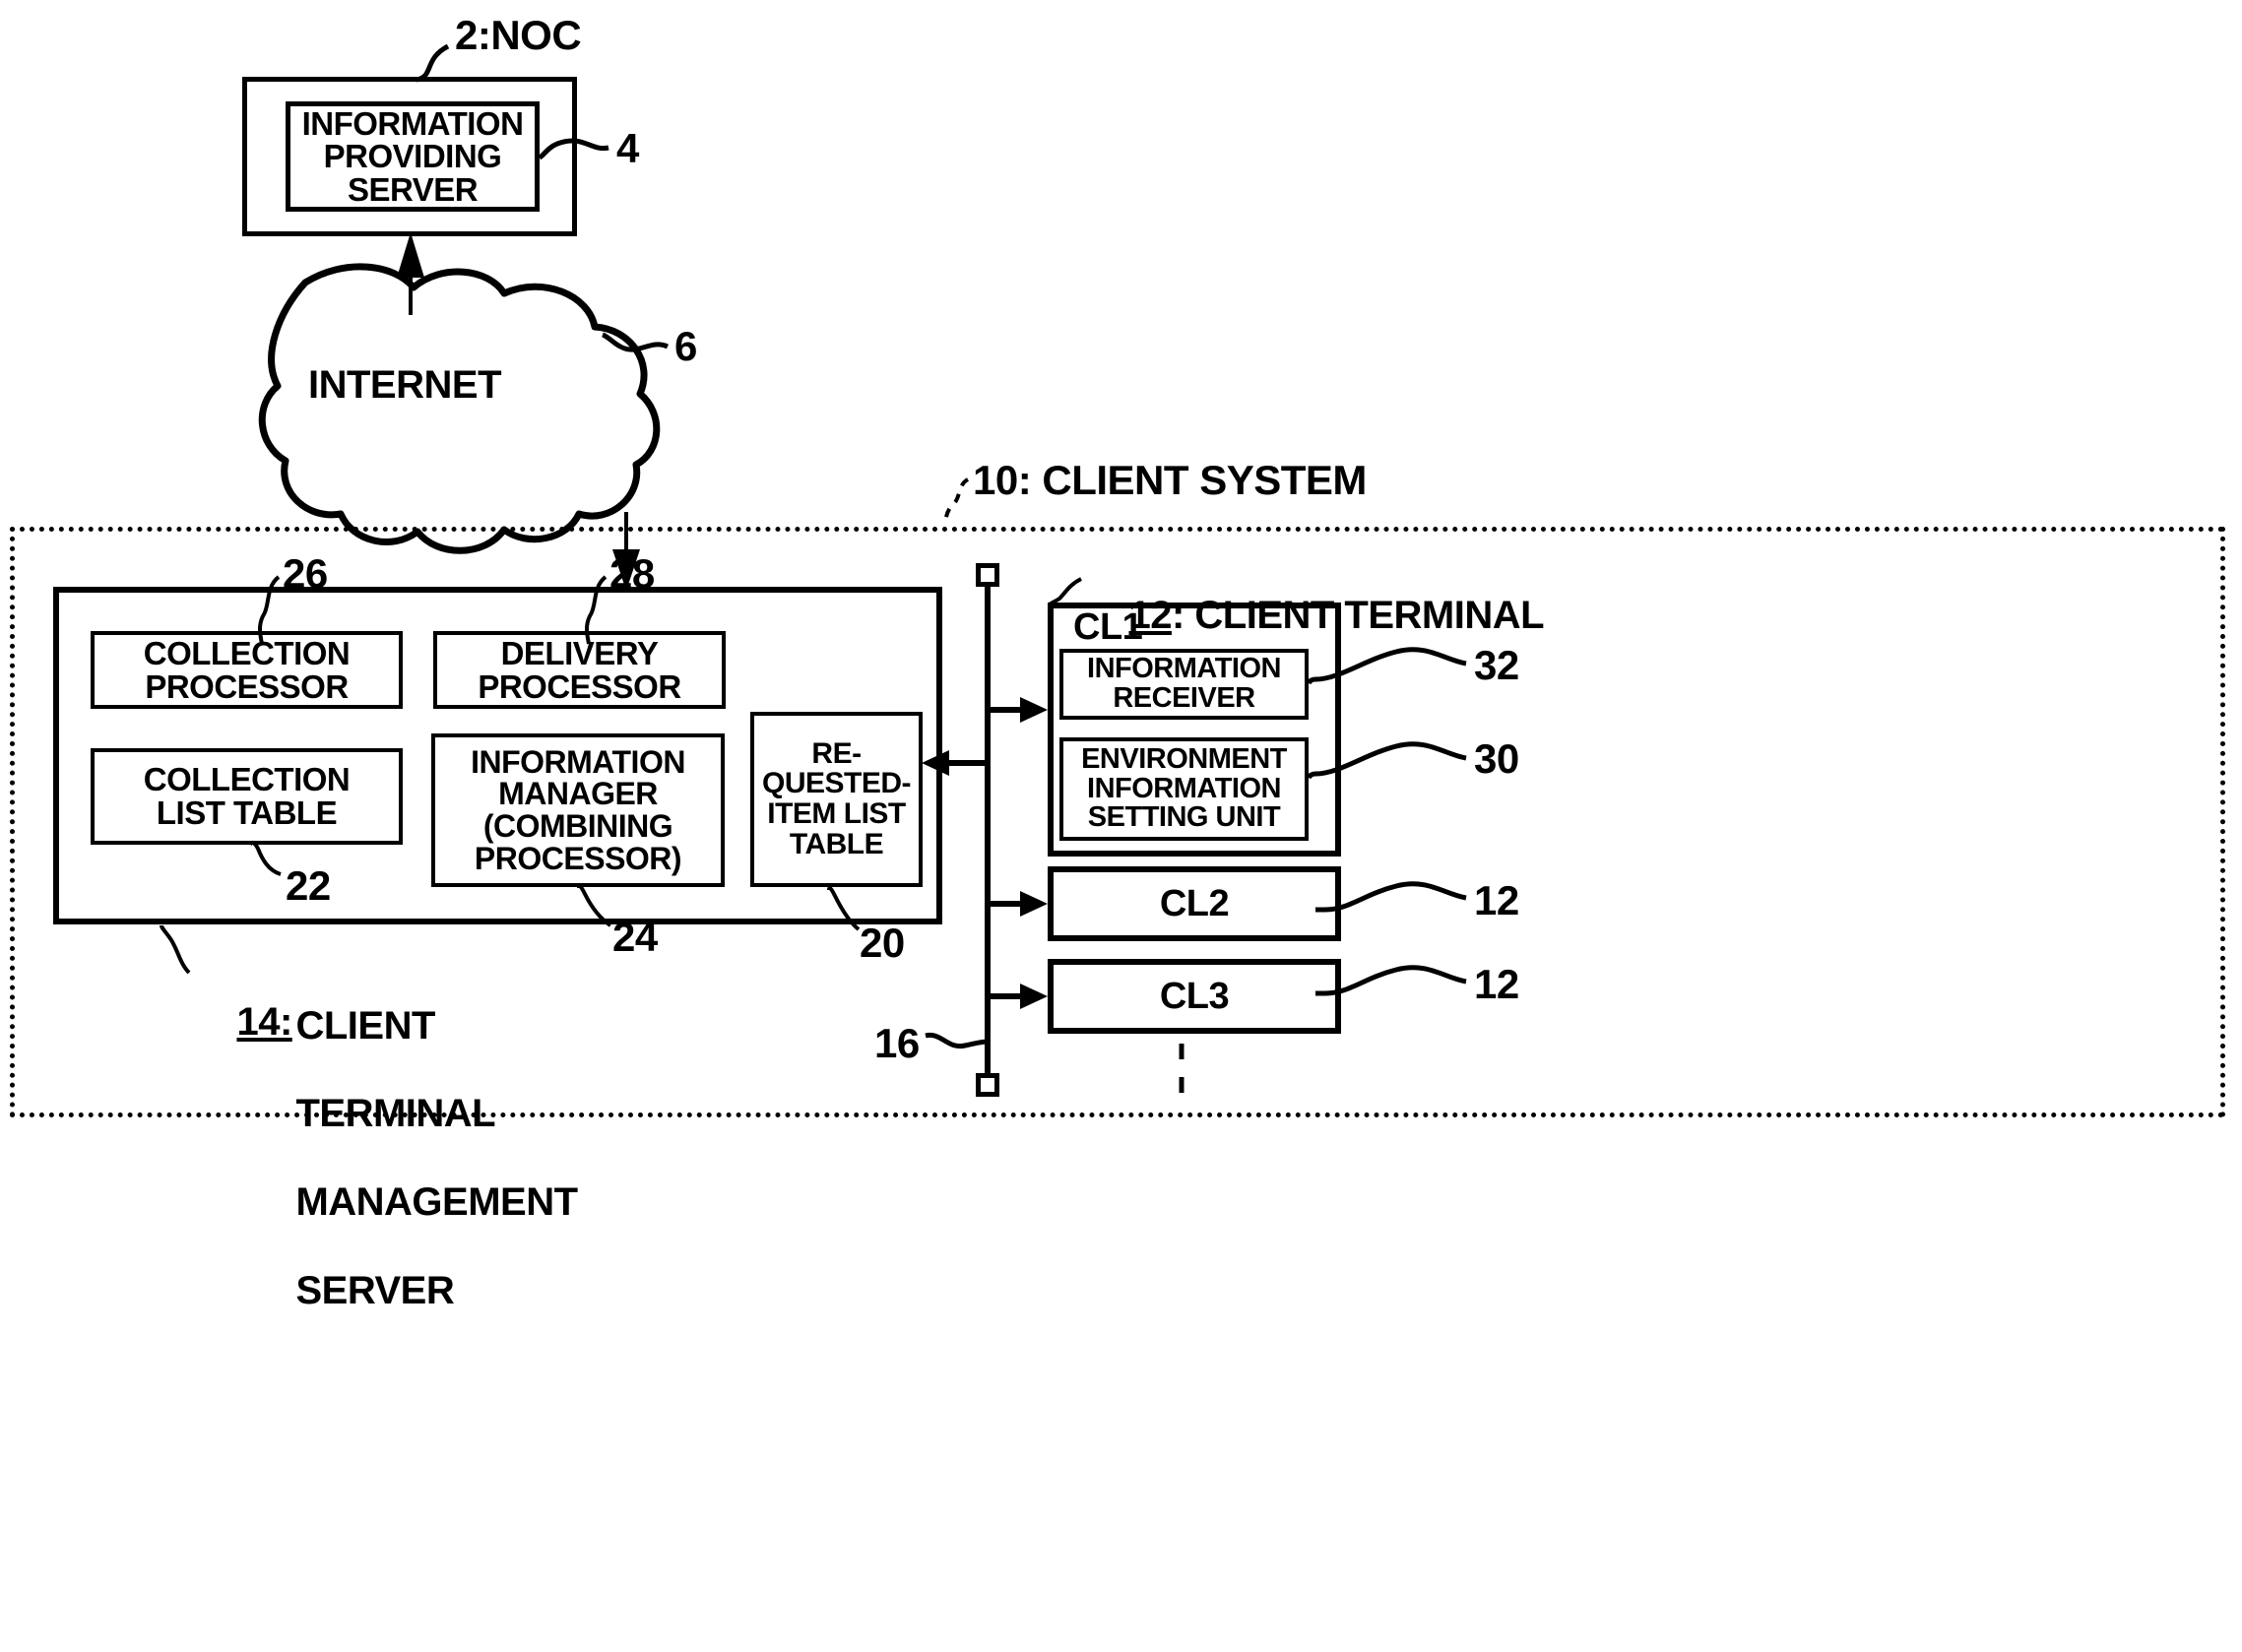  I want to click on collection-list-table-ref: 22, so click(308, 886).